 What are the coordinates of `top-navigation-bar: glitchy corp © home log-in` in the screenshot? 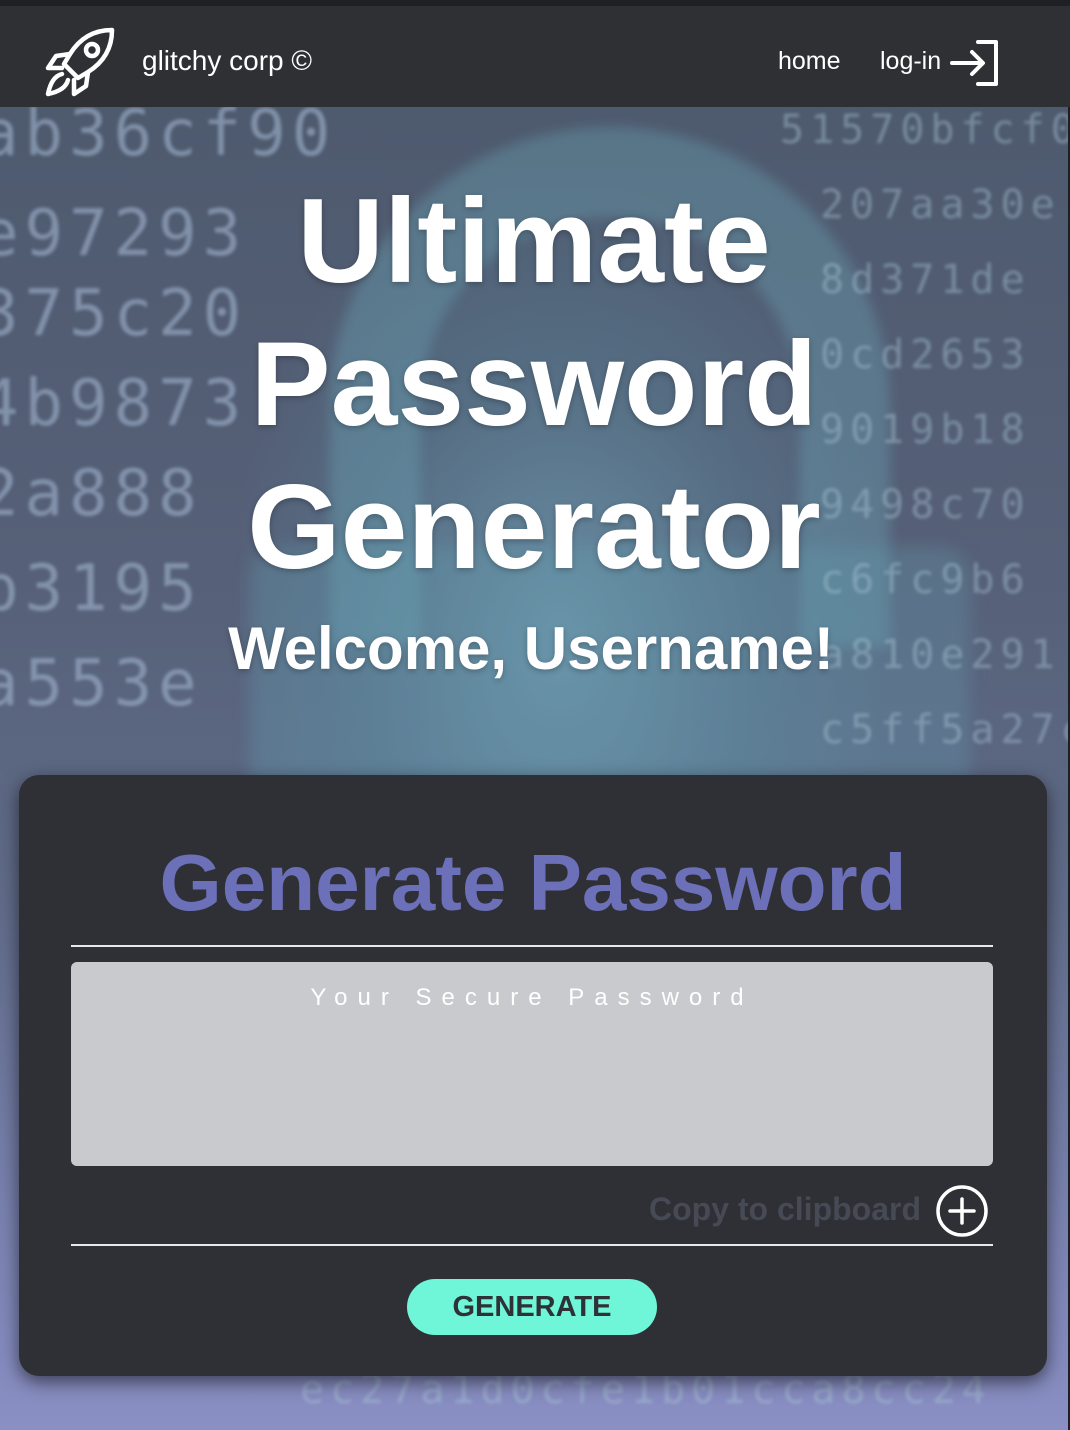 It's located at (535, 53).